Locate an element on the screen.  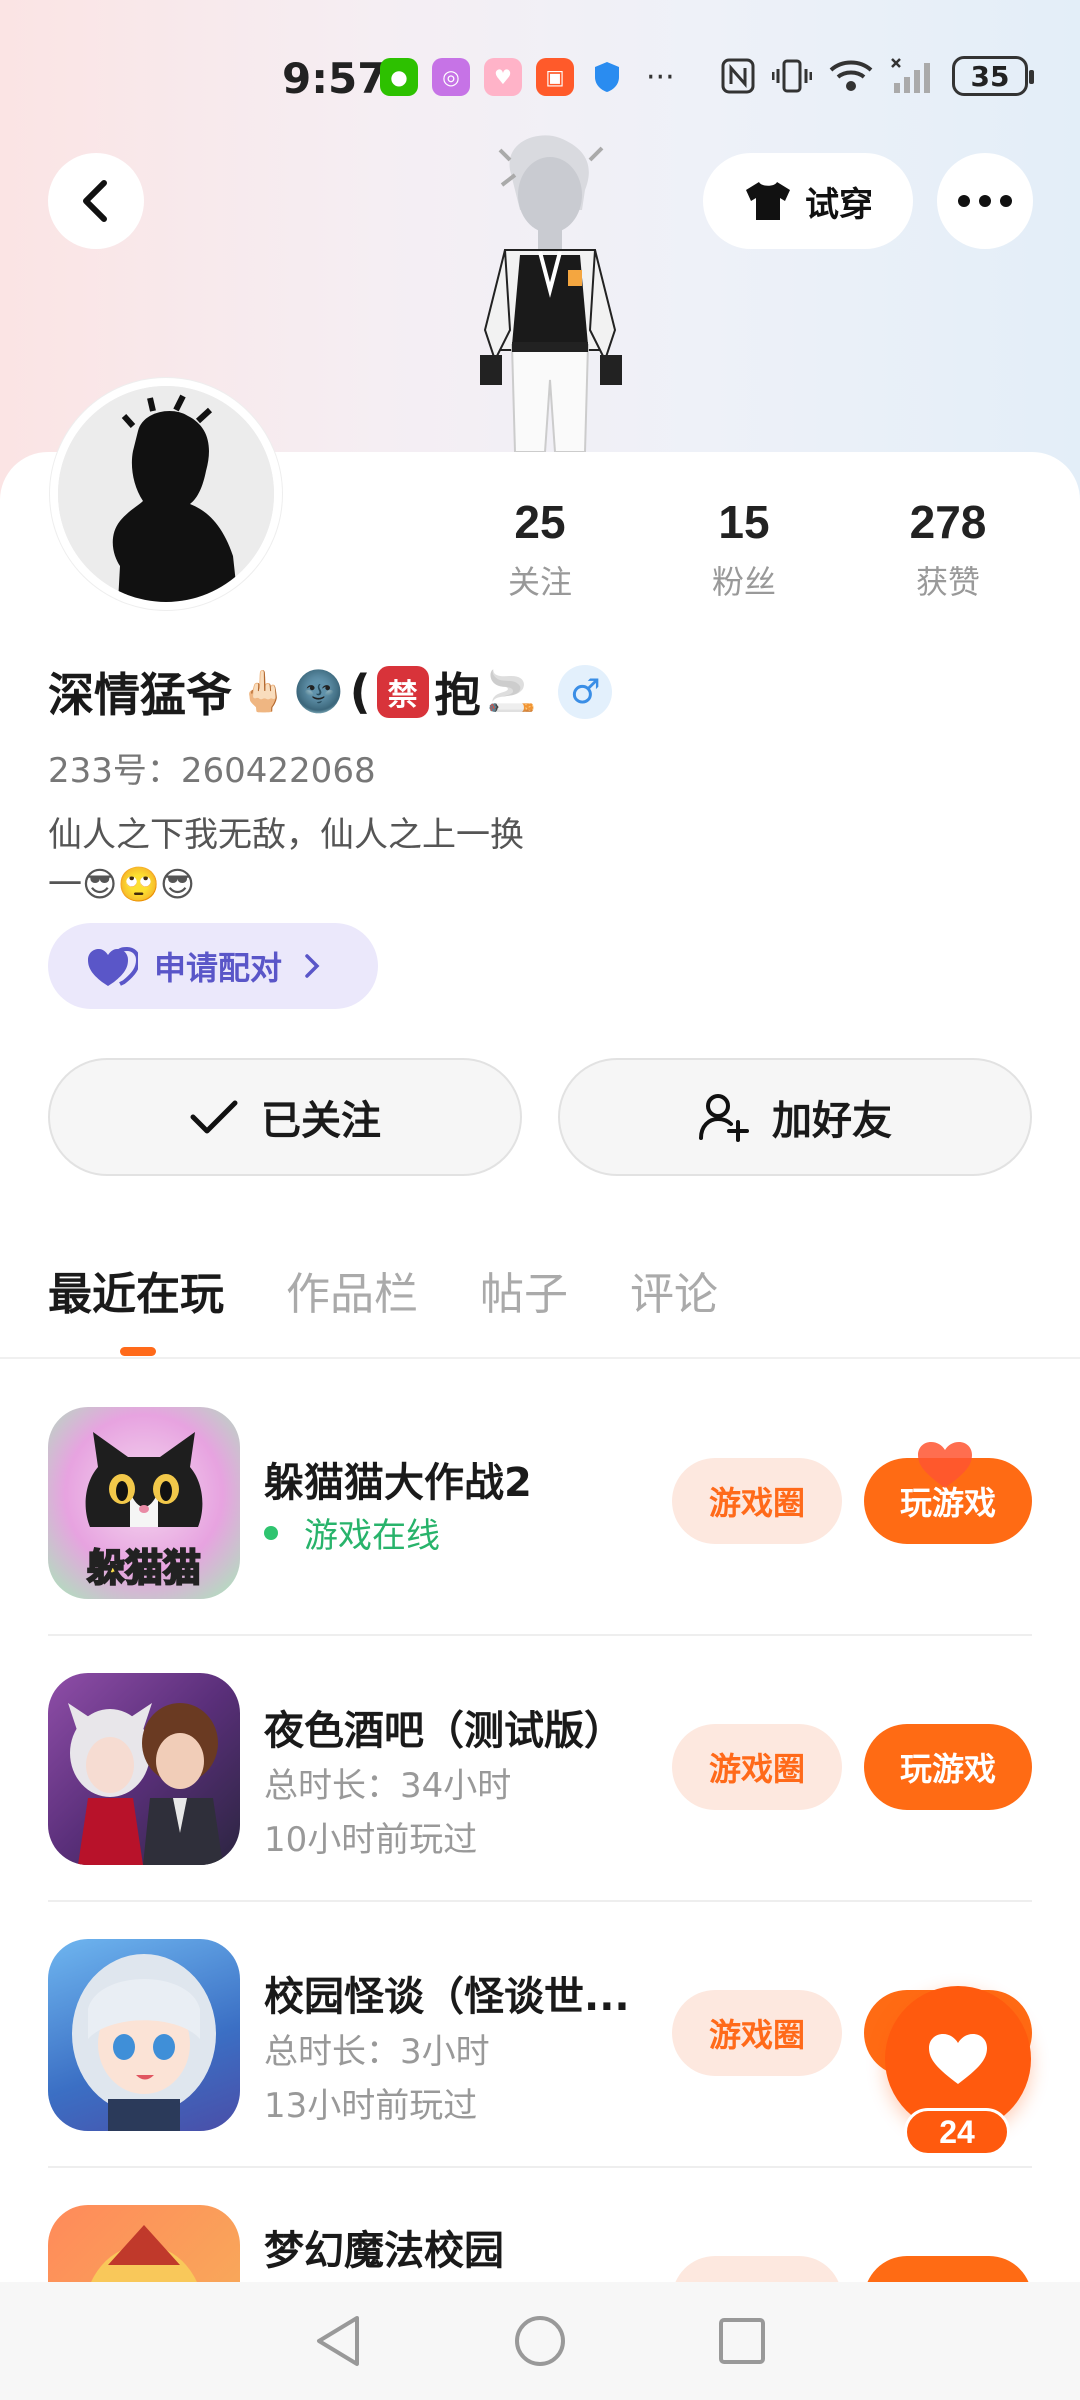
back-button is located at coordinates (96, 201).